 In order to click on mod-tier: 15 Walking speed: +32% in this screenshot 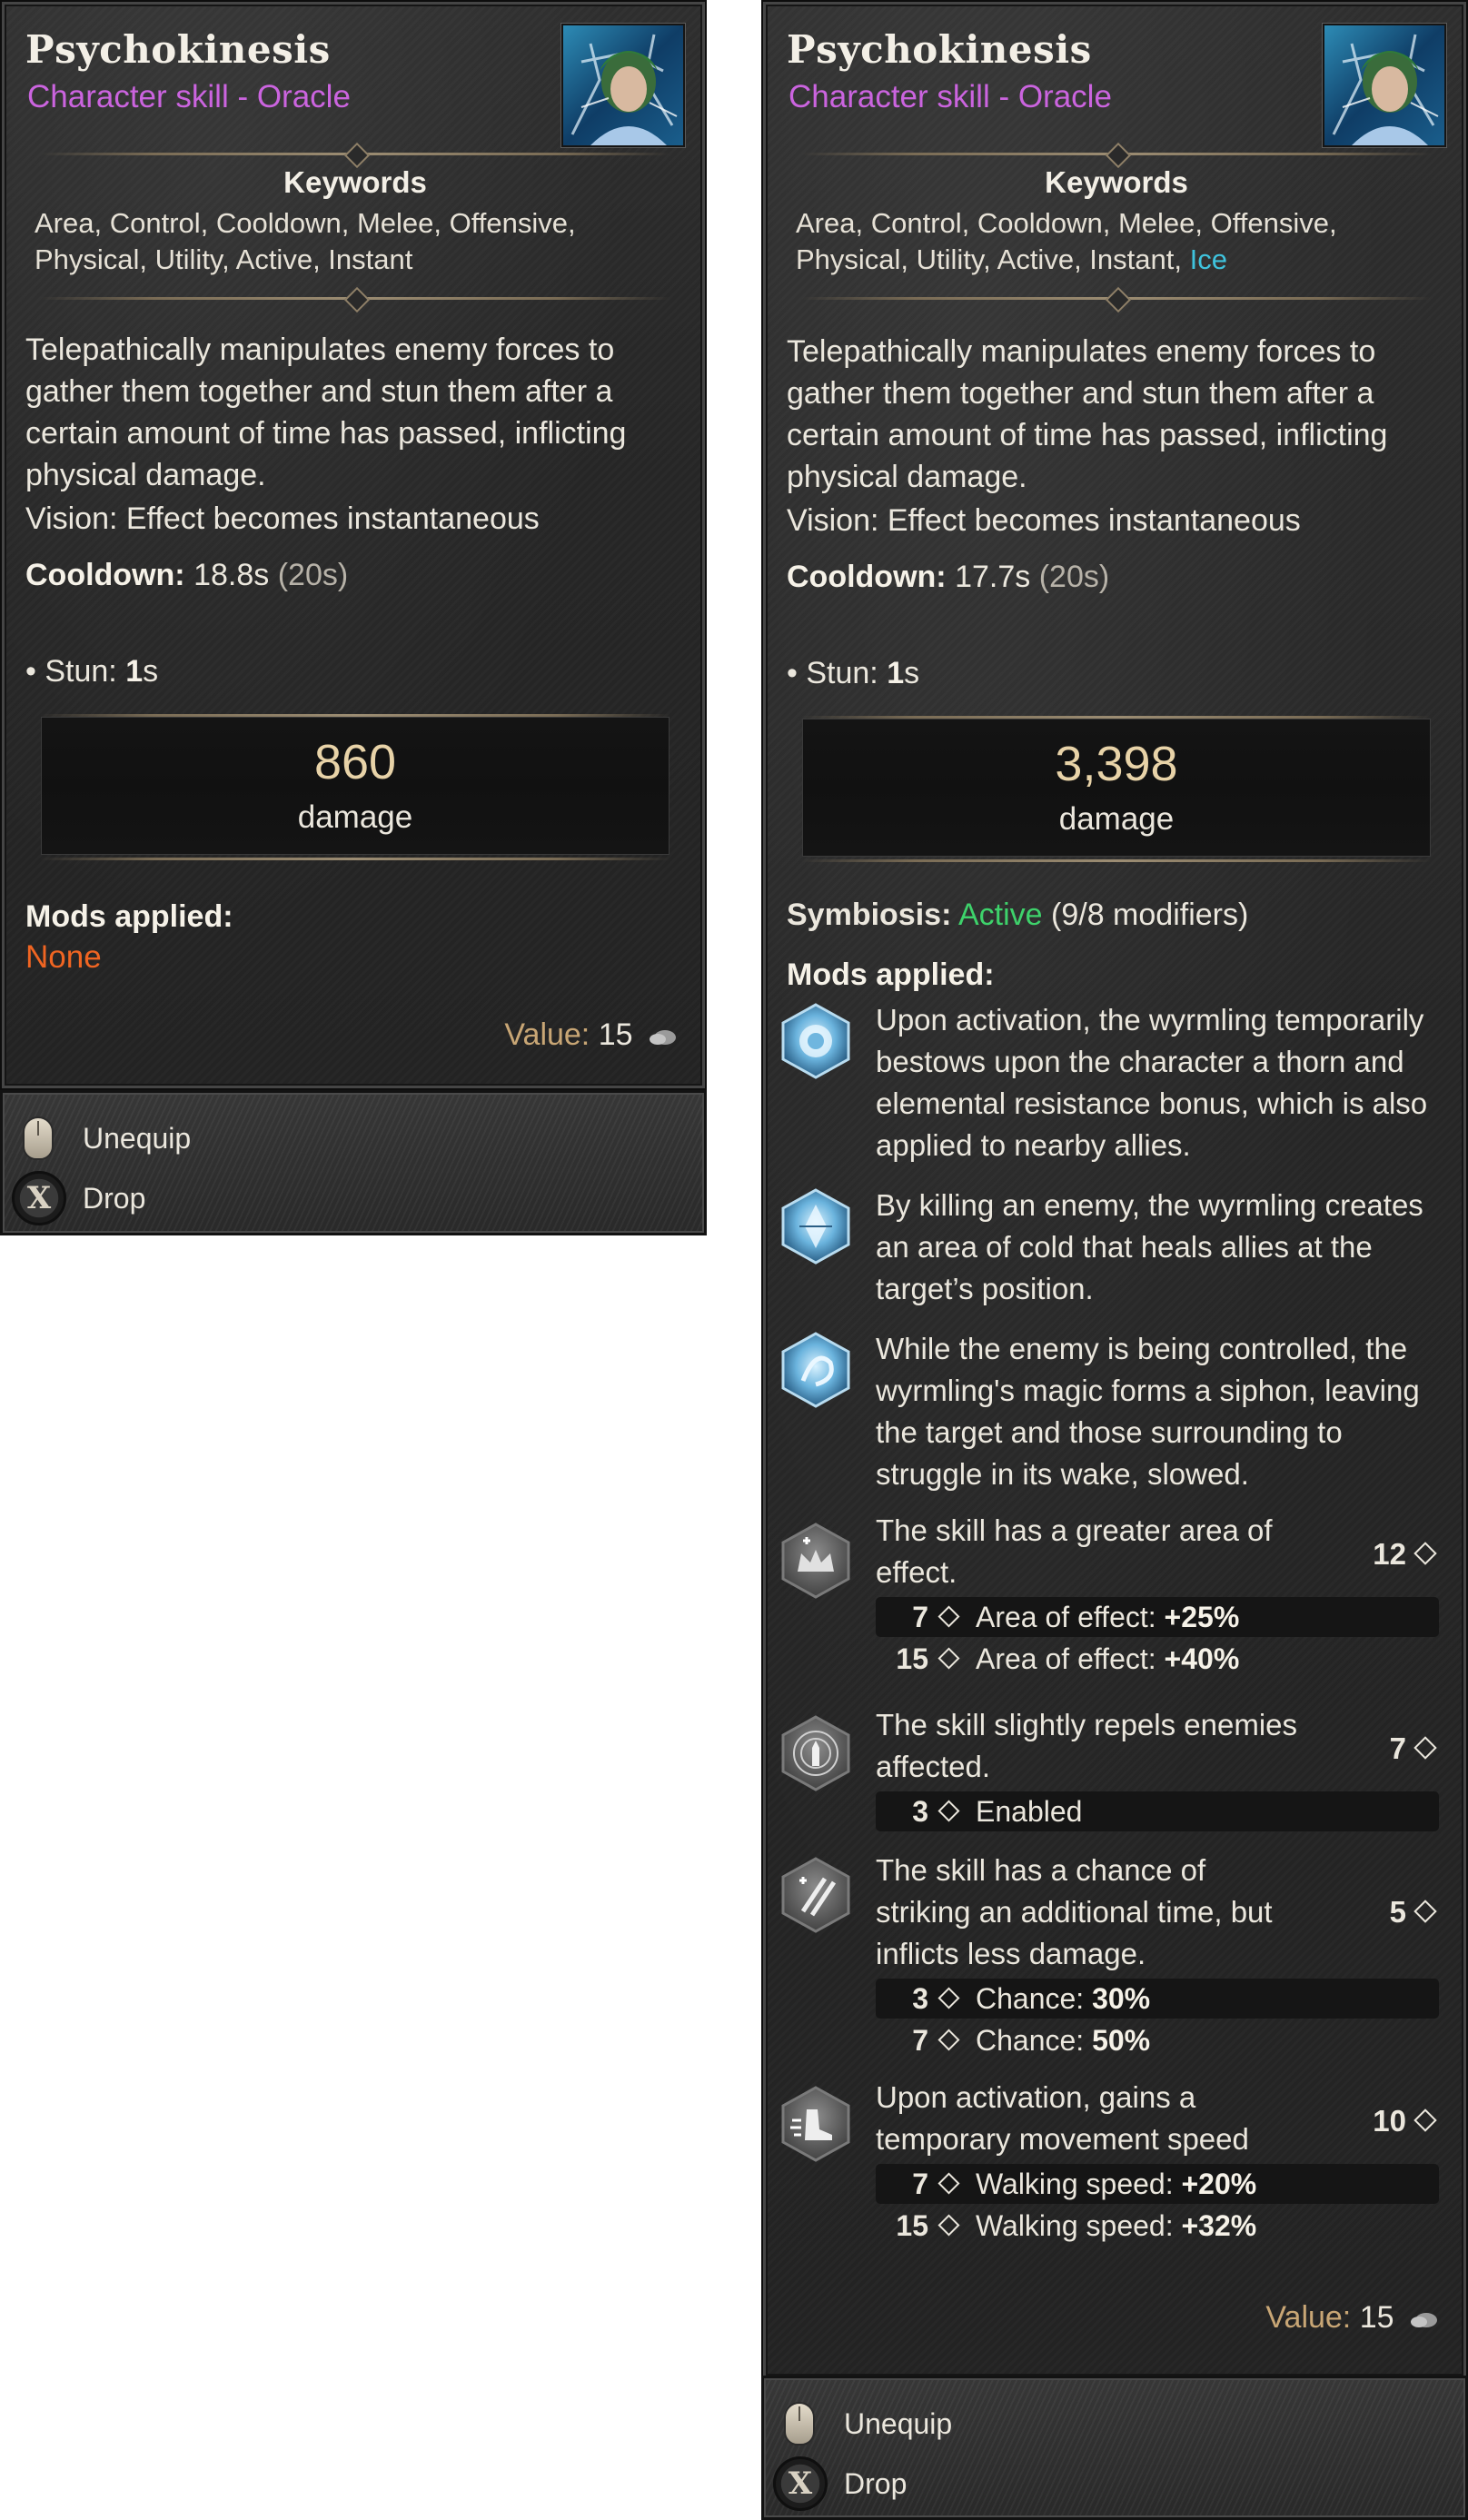, I will do `click(1077, 2226)`.